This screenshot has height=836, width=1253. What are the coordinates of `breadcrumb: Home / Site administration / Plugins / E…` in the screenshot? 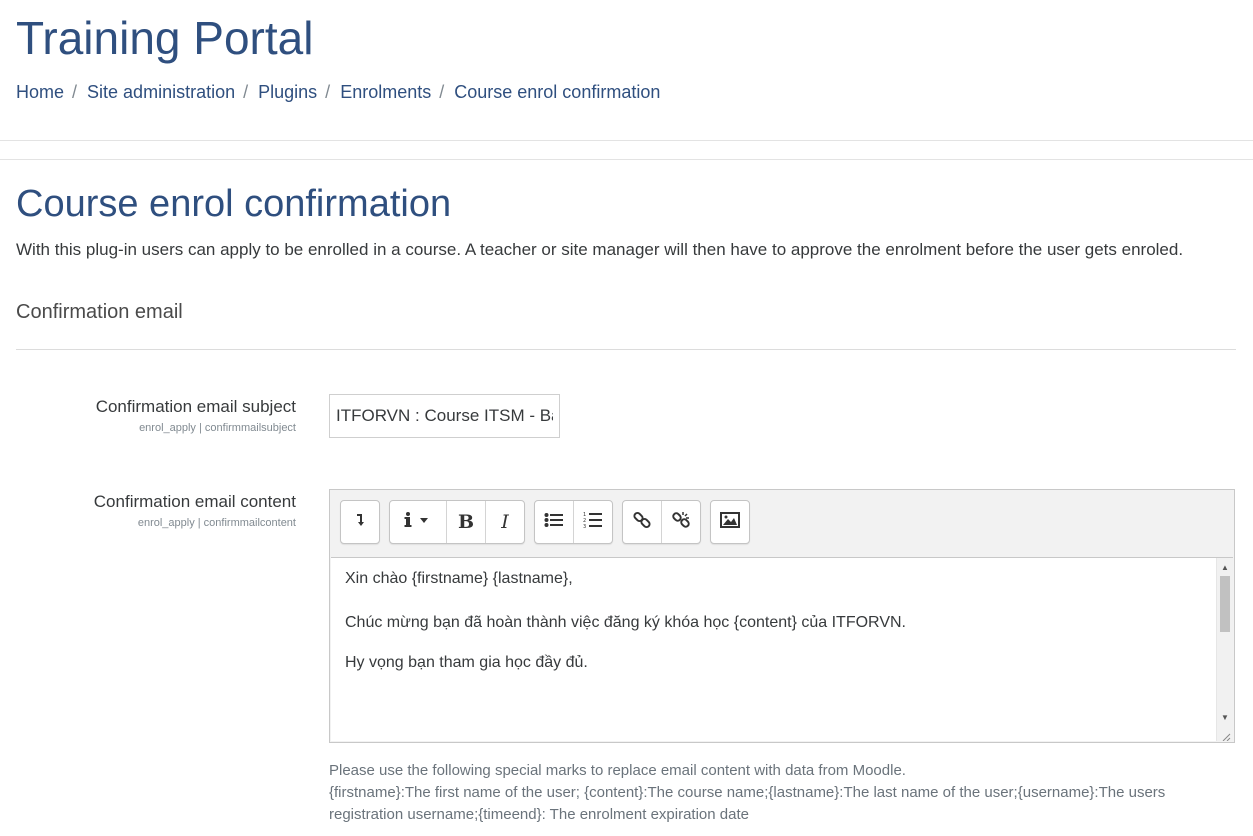 It's located at (338, 92).